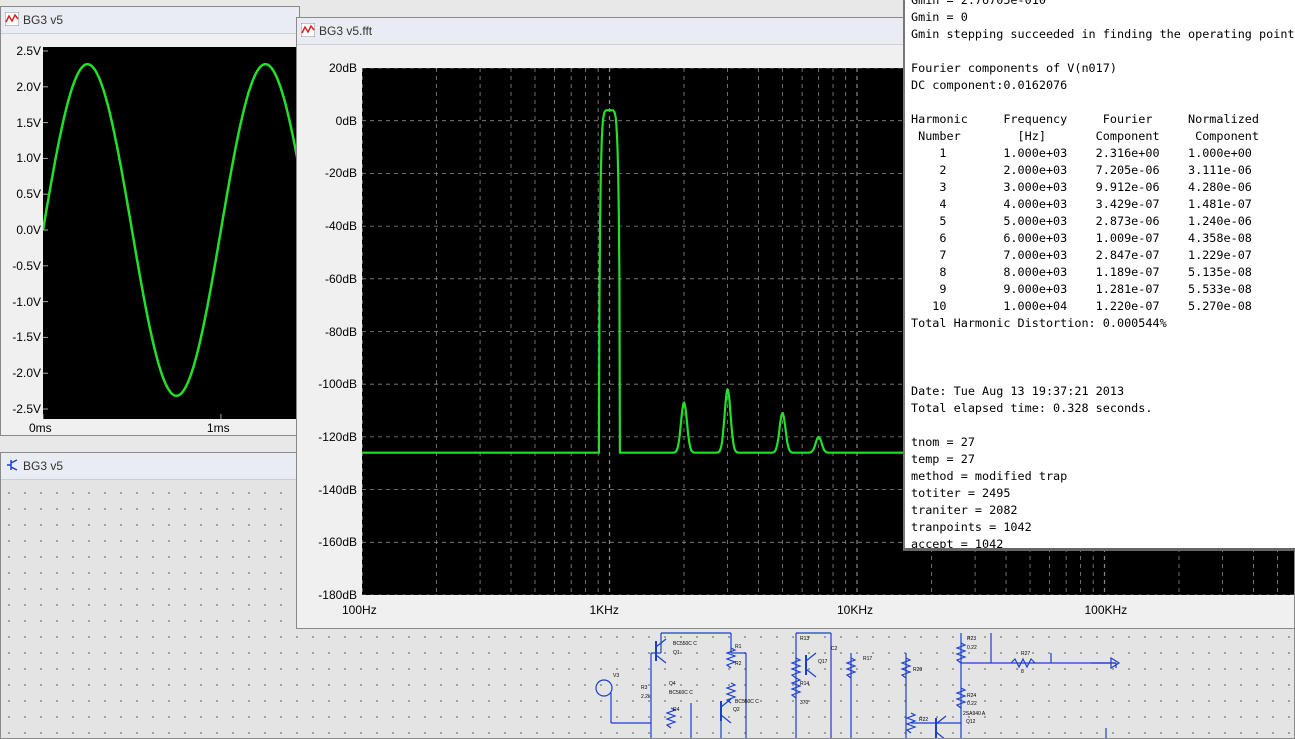  What do you see at coordinates (1022, 672) in the screenshot?
I see `schematic-component-label: 8` at bounding box center [1022, 672].